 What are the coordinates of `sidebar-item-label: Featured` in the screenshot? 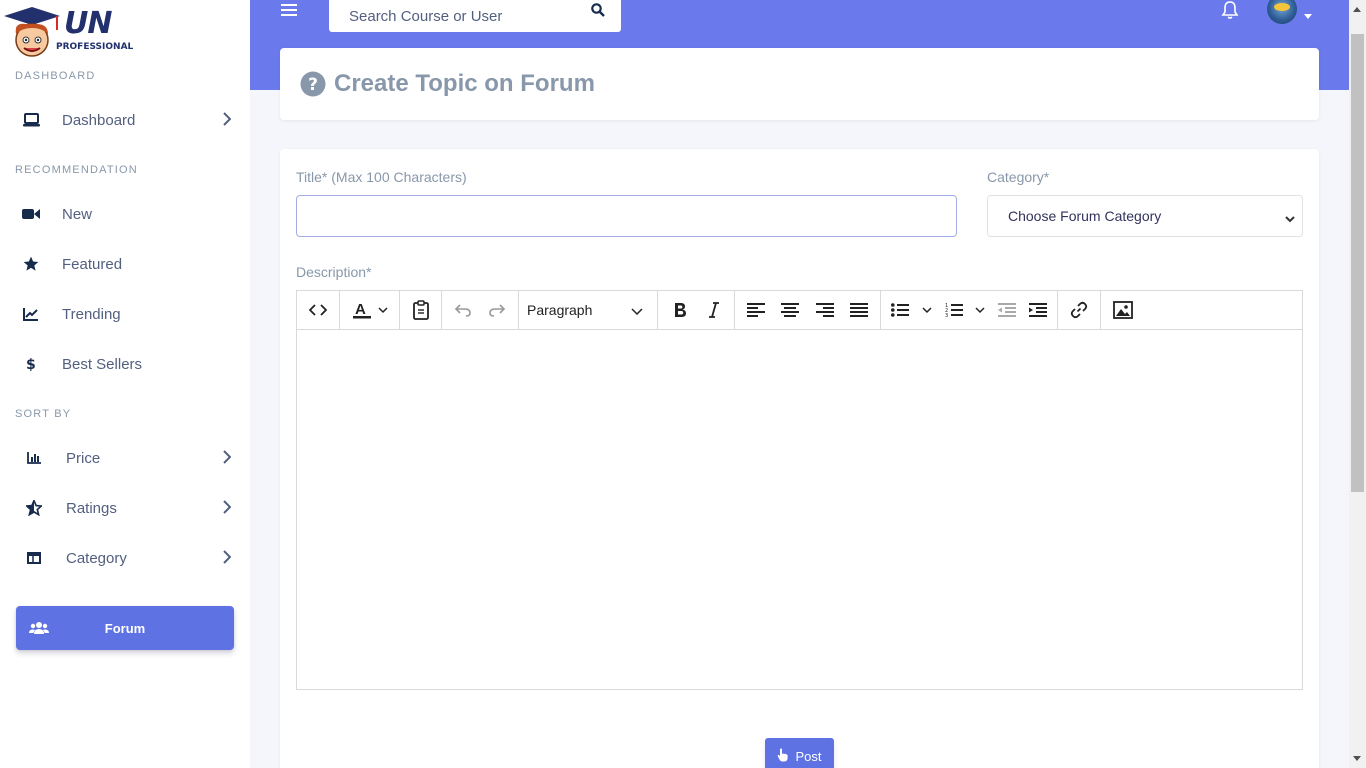 It's located at (92, 264).